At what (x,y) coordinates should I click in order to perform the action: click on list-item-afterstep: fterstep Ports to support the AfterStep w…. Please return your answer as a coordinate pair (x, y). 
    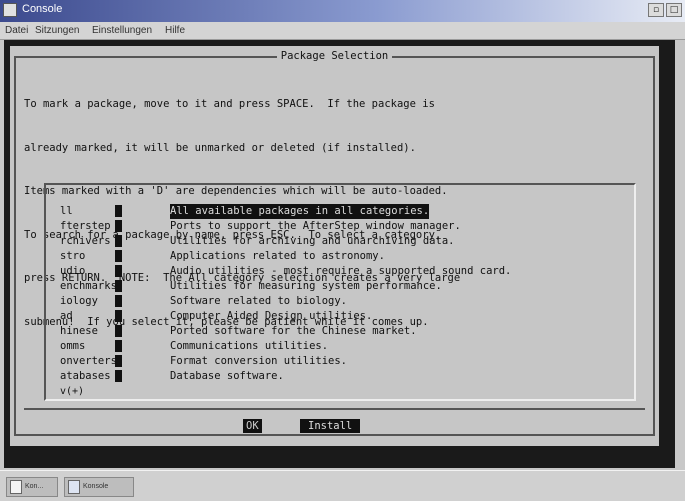
    Looking at the image, I should click on (342, 218).